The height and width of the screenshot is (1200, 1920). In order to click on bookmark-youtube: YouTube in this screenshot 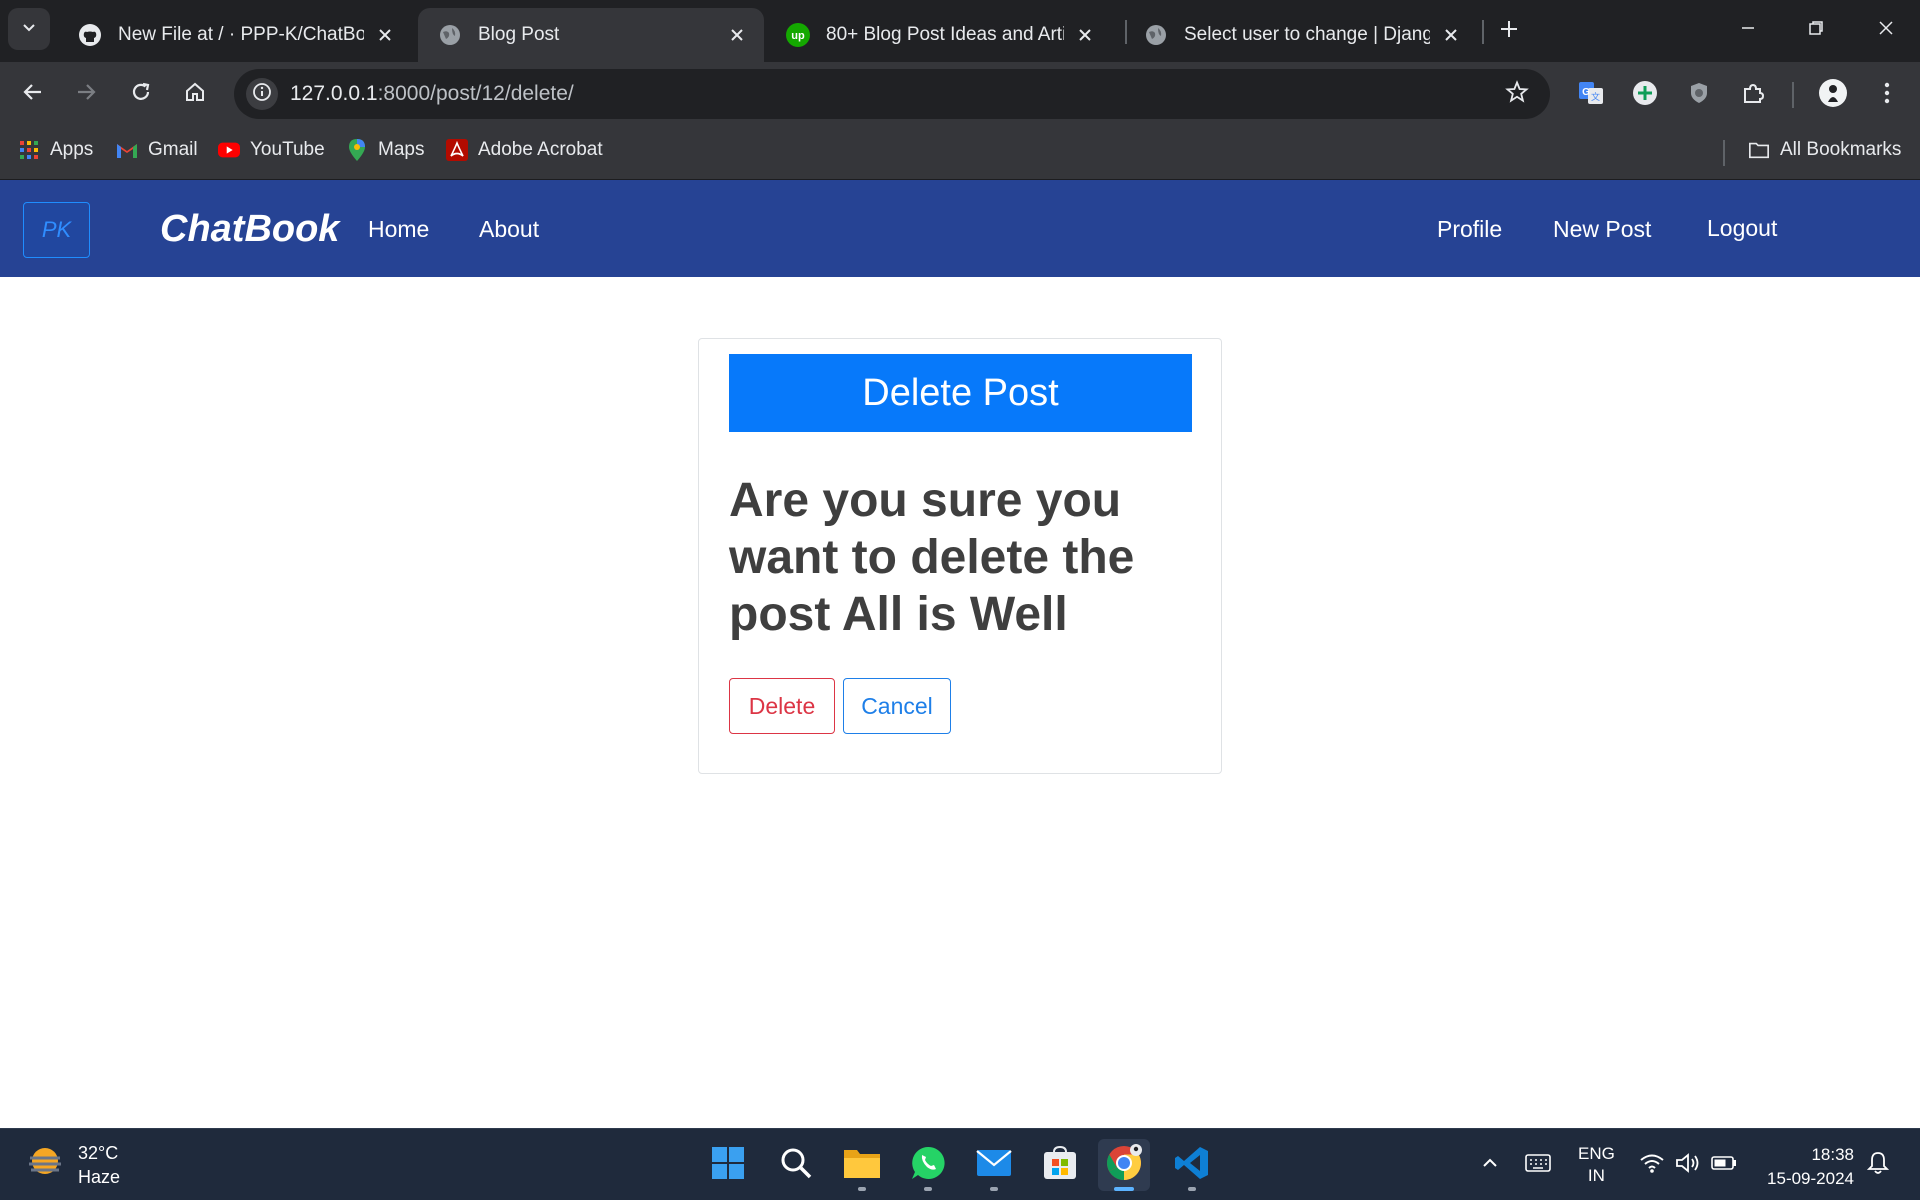, I will do `click(271, 150)`.